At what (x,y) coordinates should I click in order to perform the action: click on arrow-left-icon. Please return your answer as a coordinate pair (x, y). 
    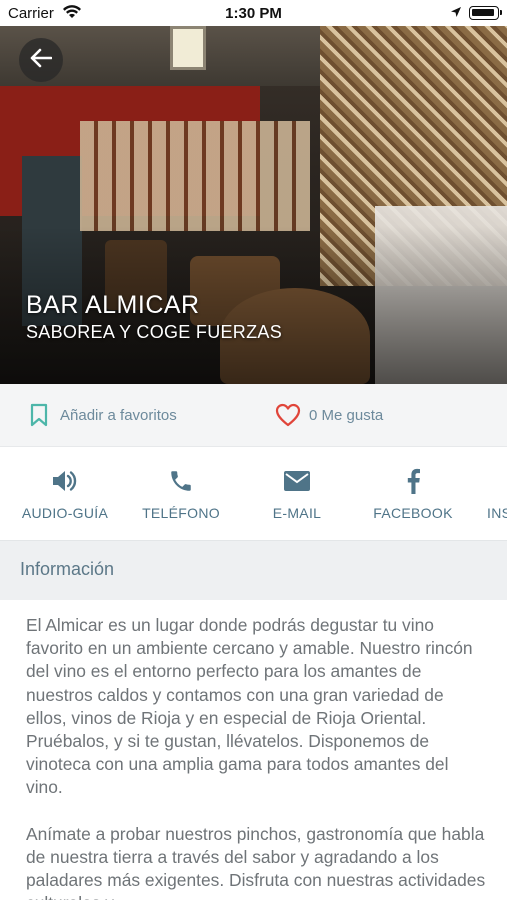
    Looking at the image, I should click on (41, 60).